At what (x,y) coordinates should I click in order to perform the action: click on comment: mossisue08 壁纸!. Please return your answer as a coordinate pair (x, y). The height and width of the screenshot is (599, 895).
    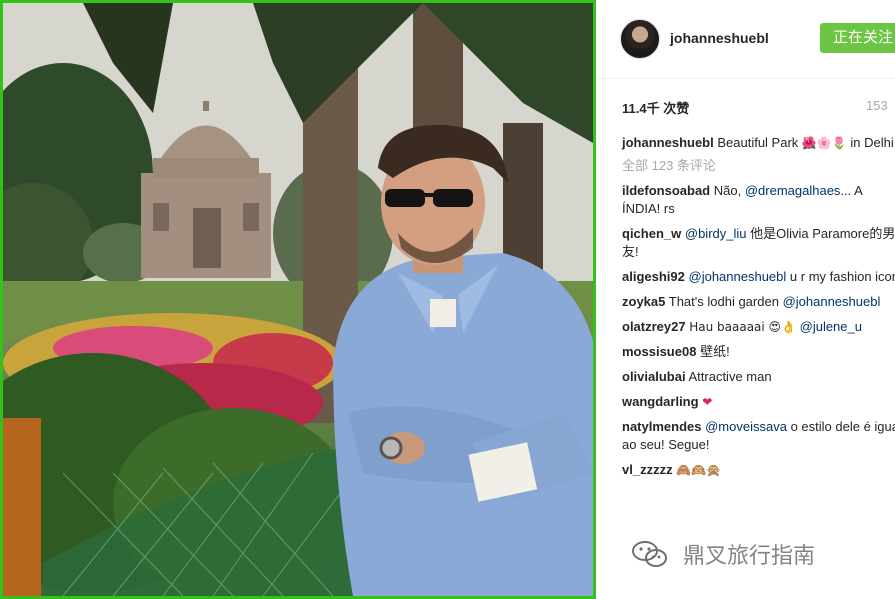
    Looking at the image, I should click on (758, 352).